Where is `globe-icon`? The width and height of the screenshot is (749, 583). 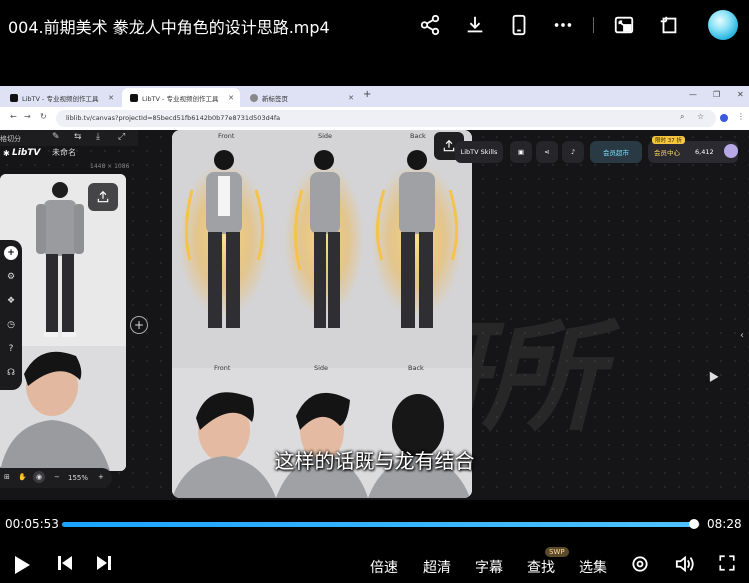
globe-icon is located at coordinates (254, 97).